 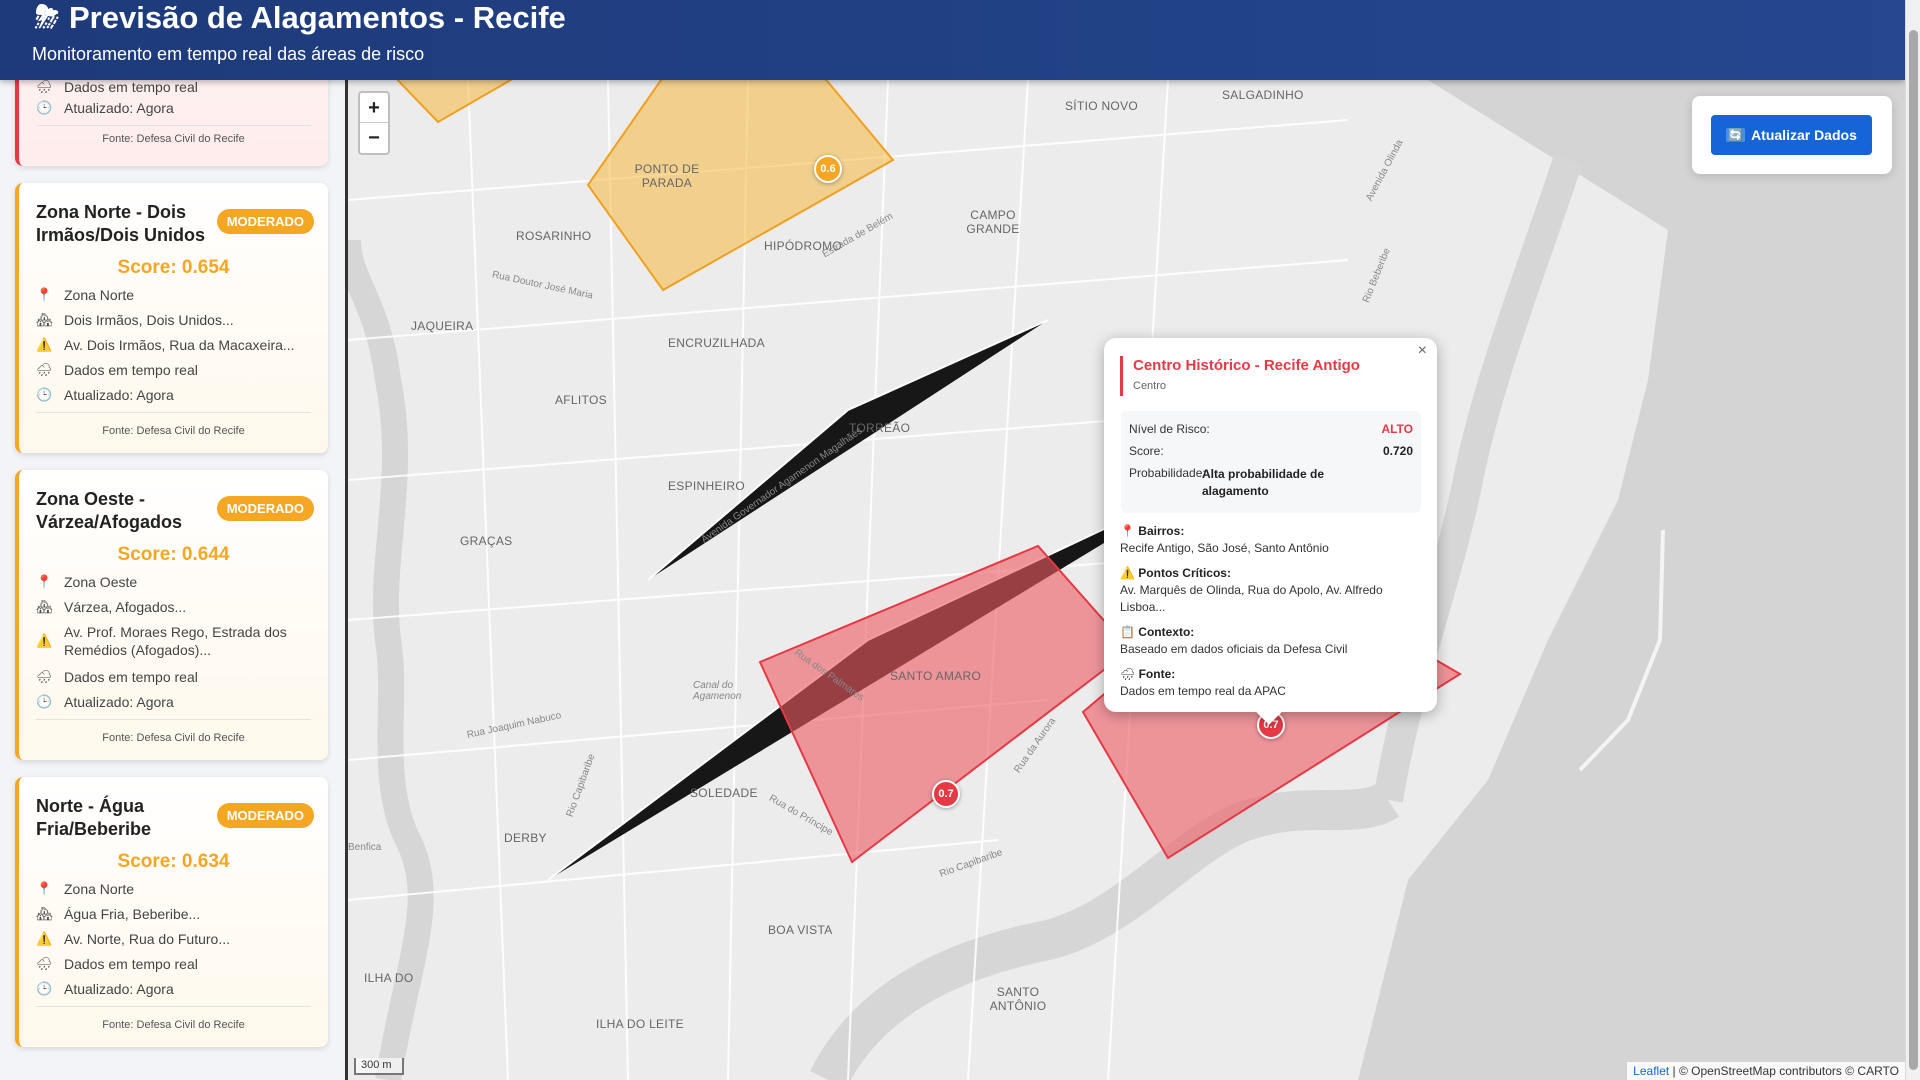 What do you see at coordinates (389, 978) in the screenshot?
I see `place-label: ILHA DO` at bounding box center [389, 978].